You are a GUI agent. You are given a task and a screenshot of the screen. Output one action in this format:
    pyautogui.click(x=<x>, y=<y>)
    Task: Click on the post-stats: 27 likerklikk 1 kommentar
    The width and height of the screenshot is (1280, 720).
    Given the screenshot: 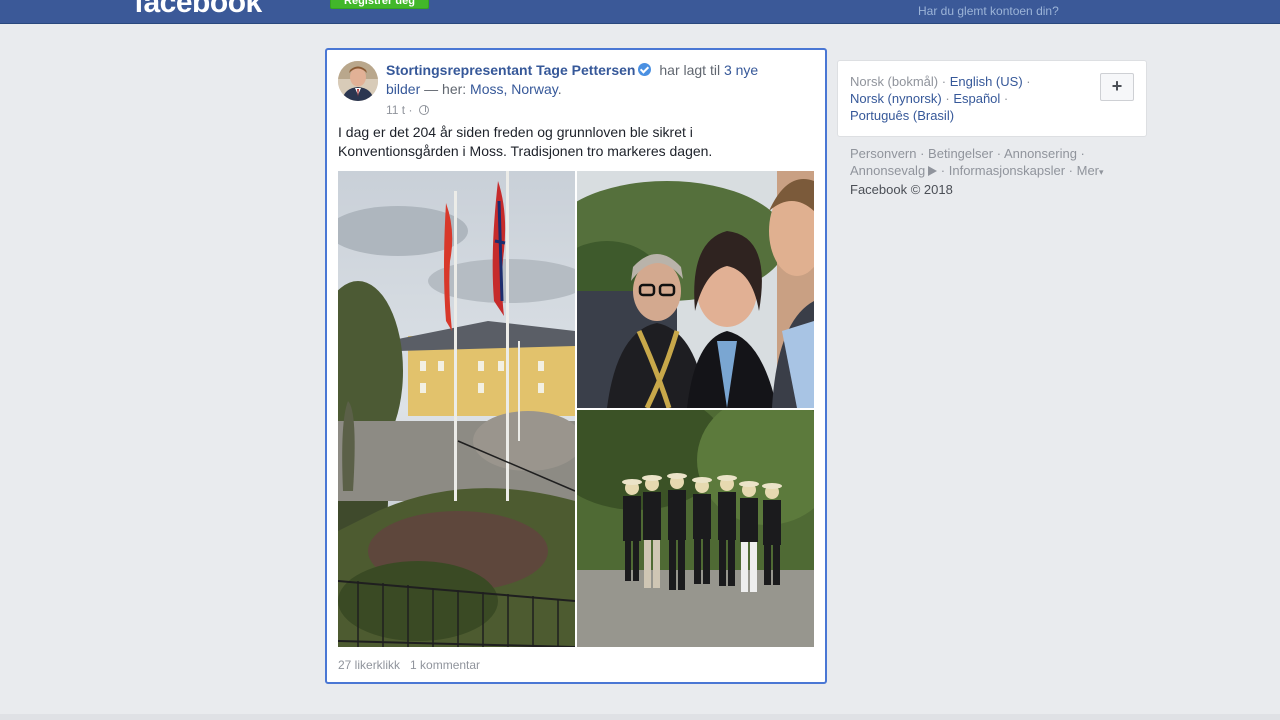 What is the action you would take?
    pyautogui.click(x=409, y=665)
    